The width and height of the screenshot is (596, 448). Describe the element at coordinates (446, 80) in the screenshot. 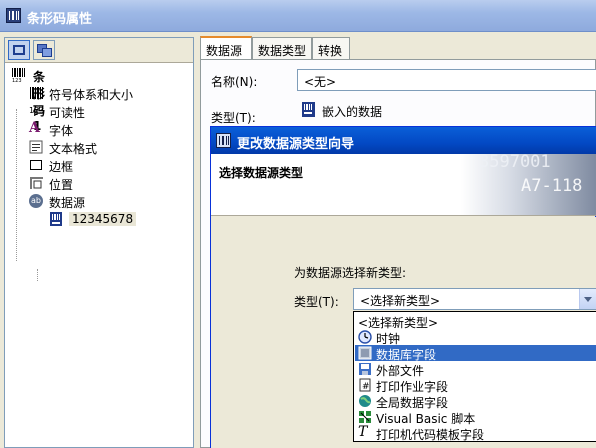

I see `name-field: <无>` at that location.